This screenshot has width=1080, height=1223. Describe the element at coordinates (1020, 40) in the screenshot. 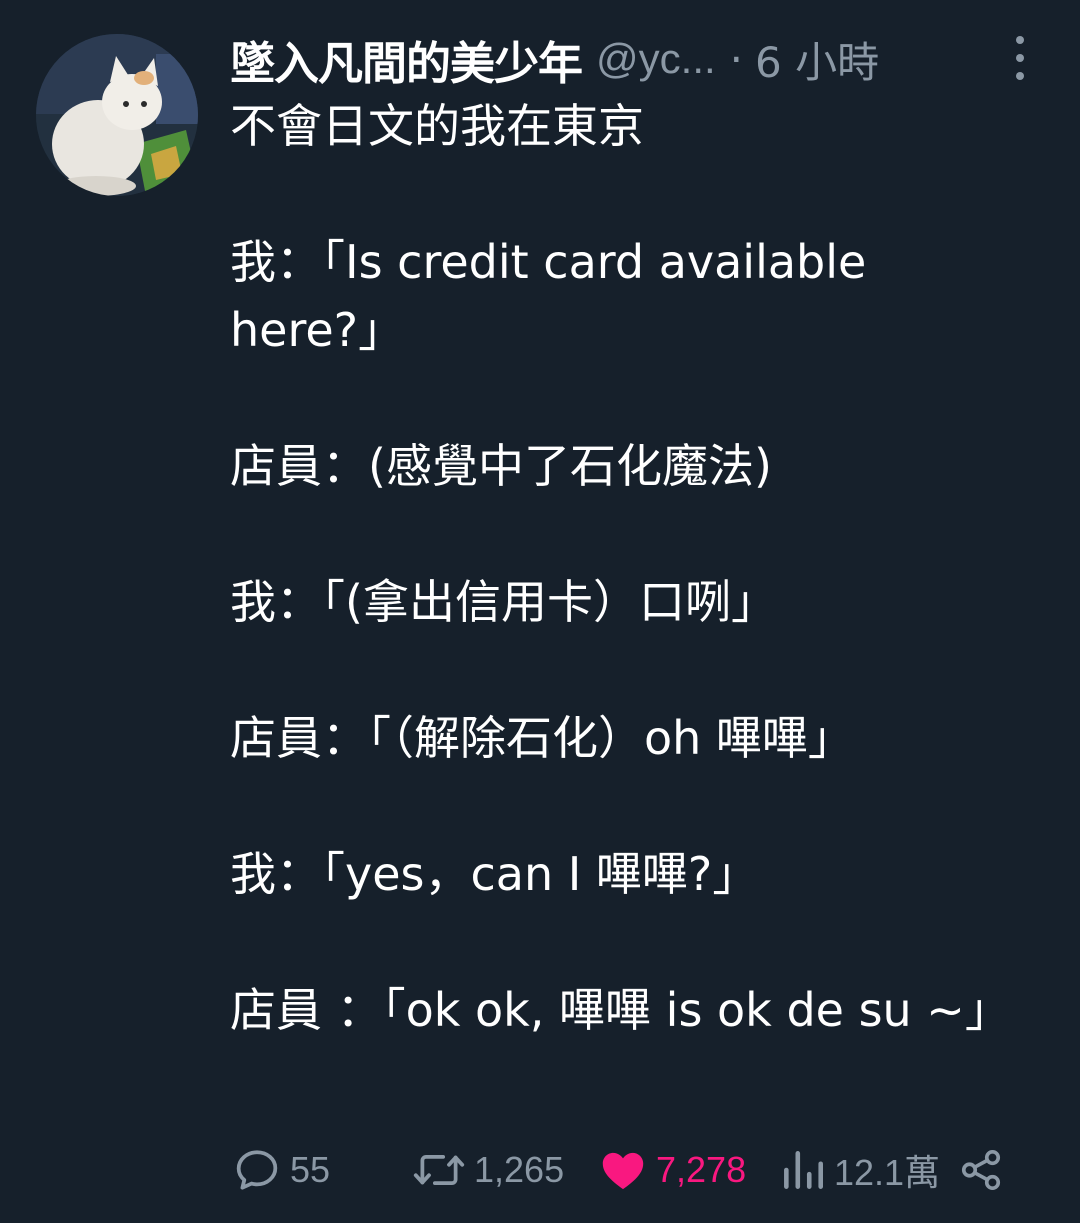

I see `more-icon` at that location.